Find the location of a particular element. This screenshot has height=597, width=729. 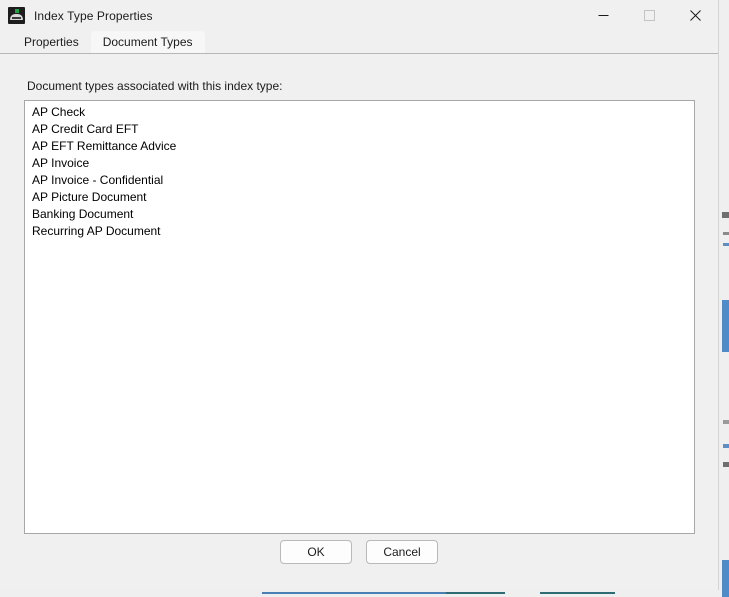

tab-strip: Properties Document Types is located at coordinates (359, 42).